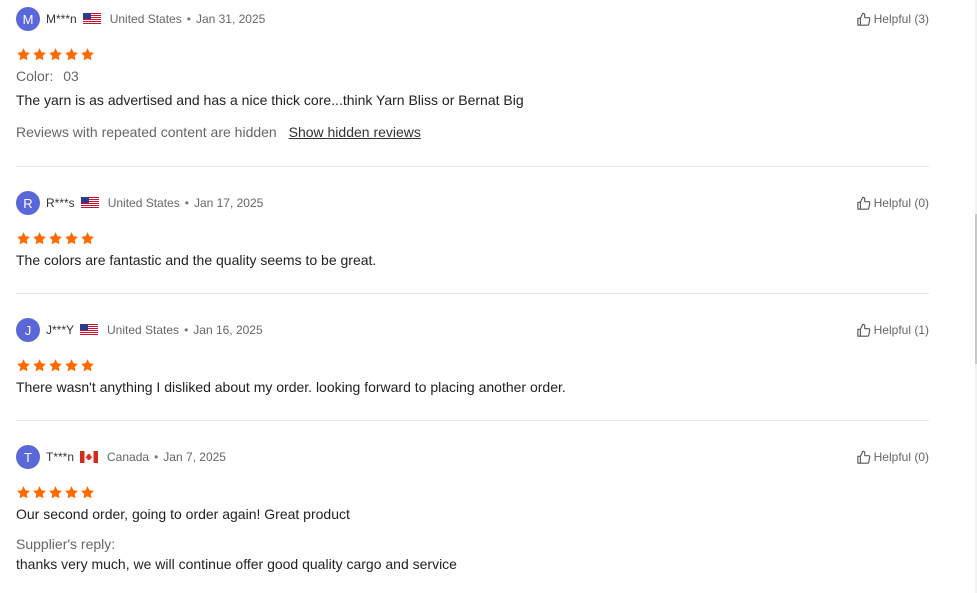  I want to click on helpful-count: Helpful (1), so click(901, 330).